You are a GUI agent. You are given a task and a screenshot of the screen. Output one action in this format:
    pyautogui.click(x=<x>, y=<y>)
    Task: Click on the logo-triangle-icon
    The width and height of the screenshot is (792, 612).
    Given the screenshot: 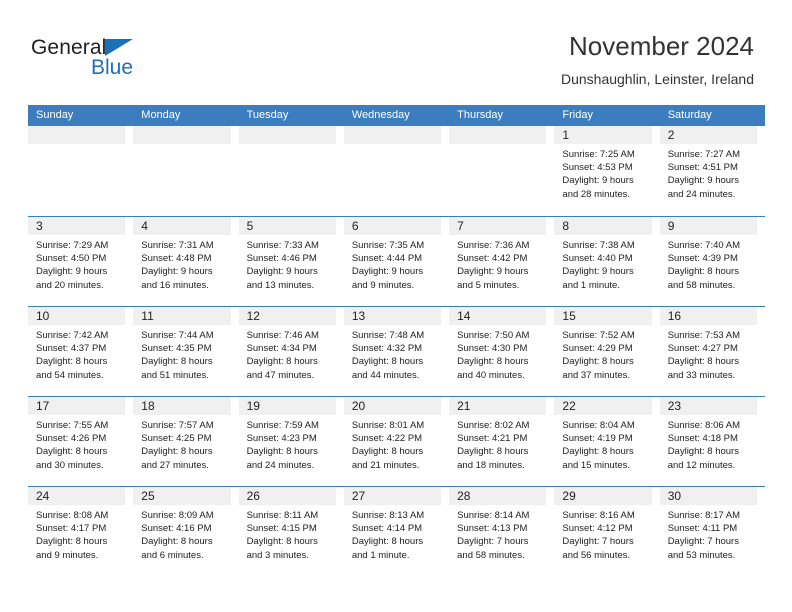 What is the action you would take?
    pyautogui.click(x=119, y=47)
    